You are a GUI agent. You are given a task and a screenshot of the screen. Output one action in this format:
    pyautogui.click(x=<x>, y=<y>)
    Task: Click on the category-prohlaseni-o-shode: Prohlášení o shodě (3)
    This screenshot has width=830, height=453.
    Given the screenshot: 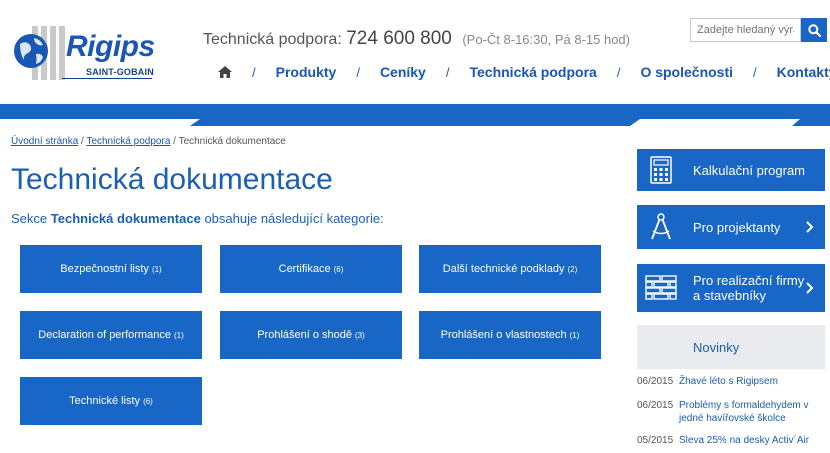 What is the action you would take?
    pyautogui.click(x=311, y=335)
    